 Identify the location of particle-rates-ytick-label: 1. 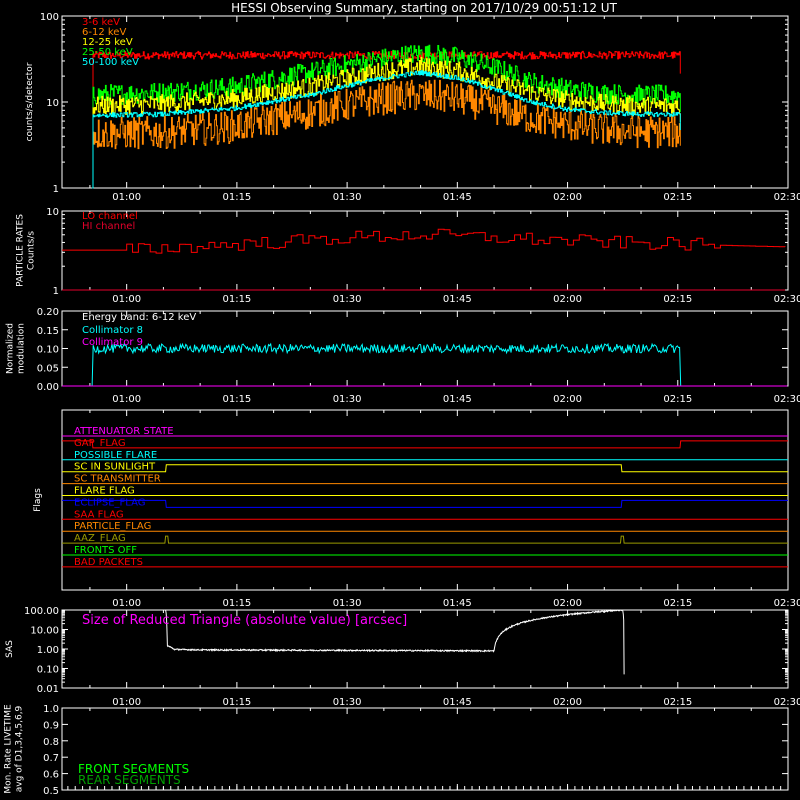
(56, 291).